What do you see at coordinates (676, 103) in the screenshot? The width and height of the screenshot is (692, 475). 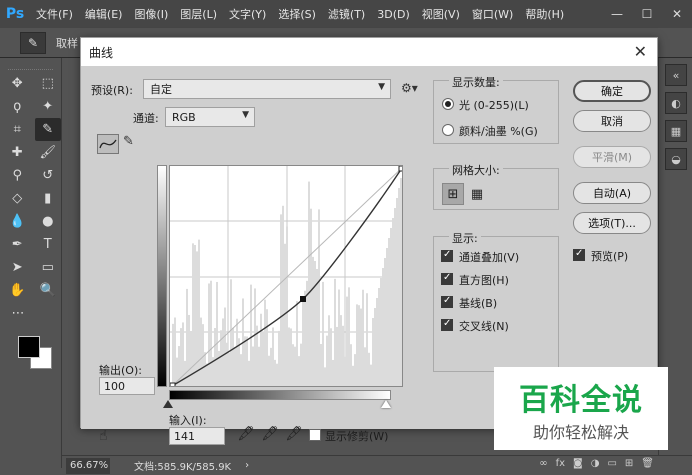 I see `panel-color-icon: ◐` at bounding box center [676, 103].